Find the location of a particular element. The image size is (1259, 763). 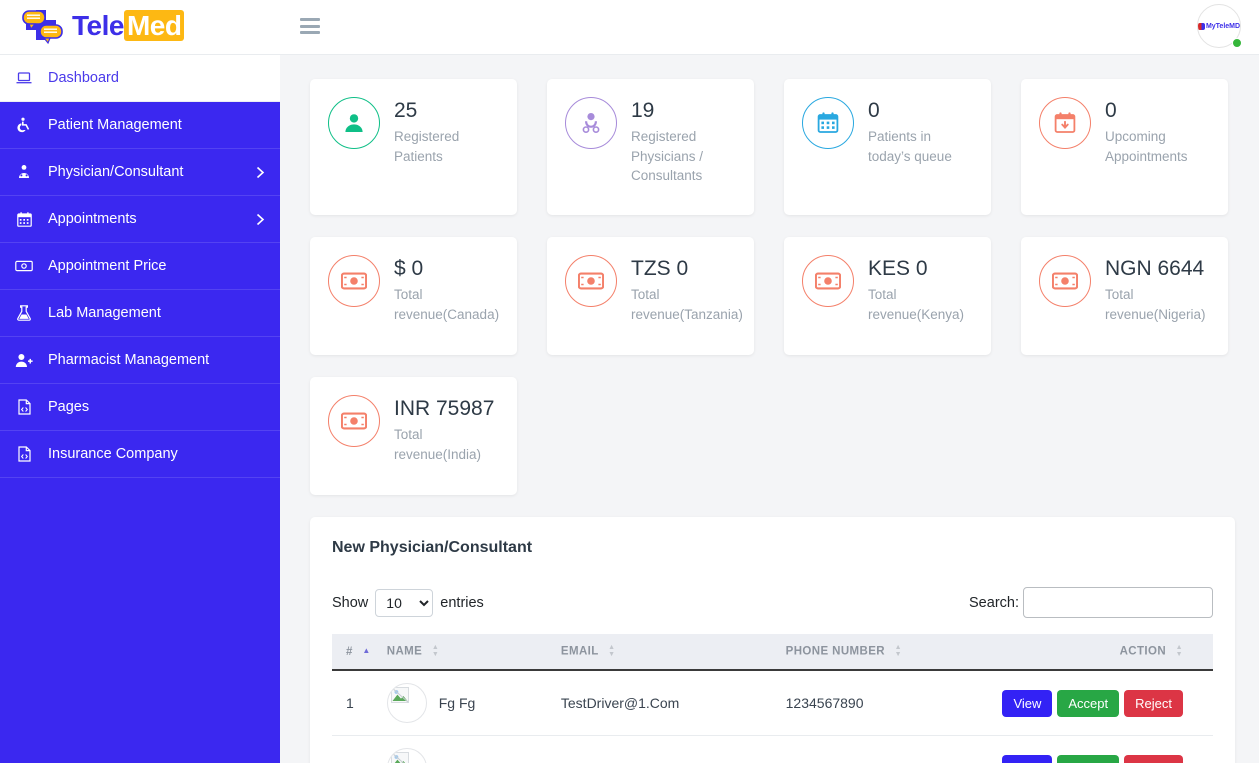

brand-name-primary: Tele is located at coordinates (98, 25).